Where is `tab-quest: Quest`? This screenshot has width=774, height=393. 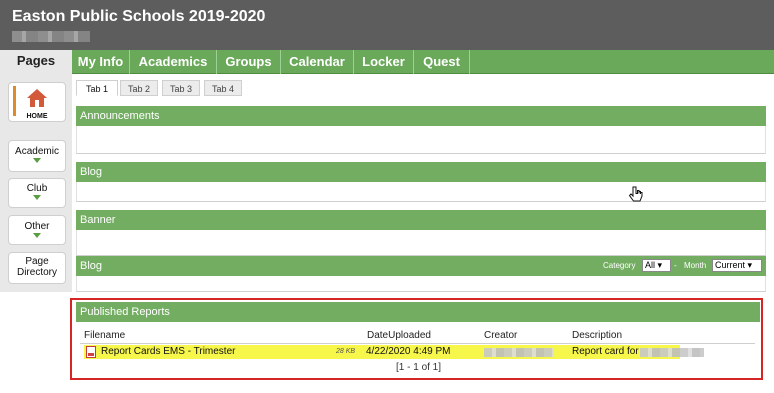 tab-quest: Quest is located at coordinates (442, 62).